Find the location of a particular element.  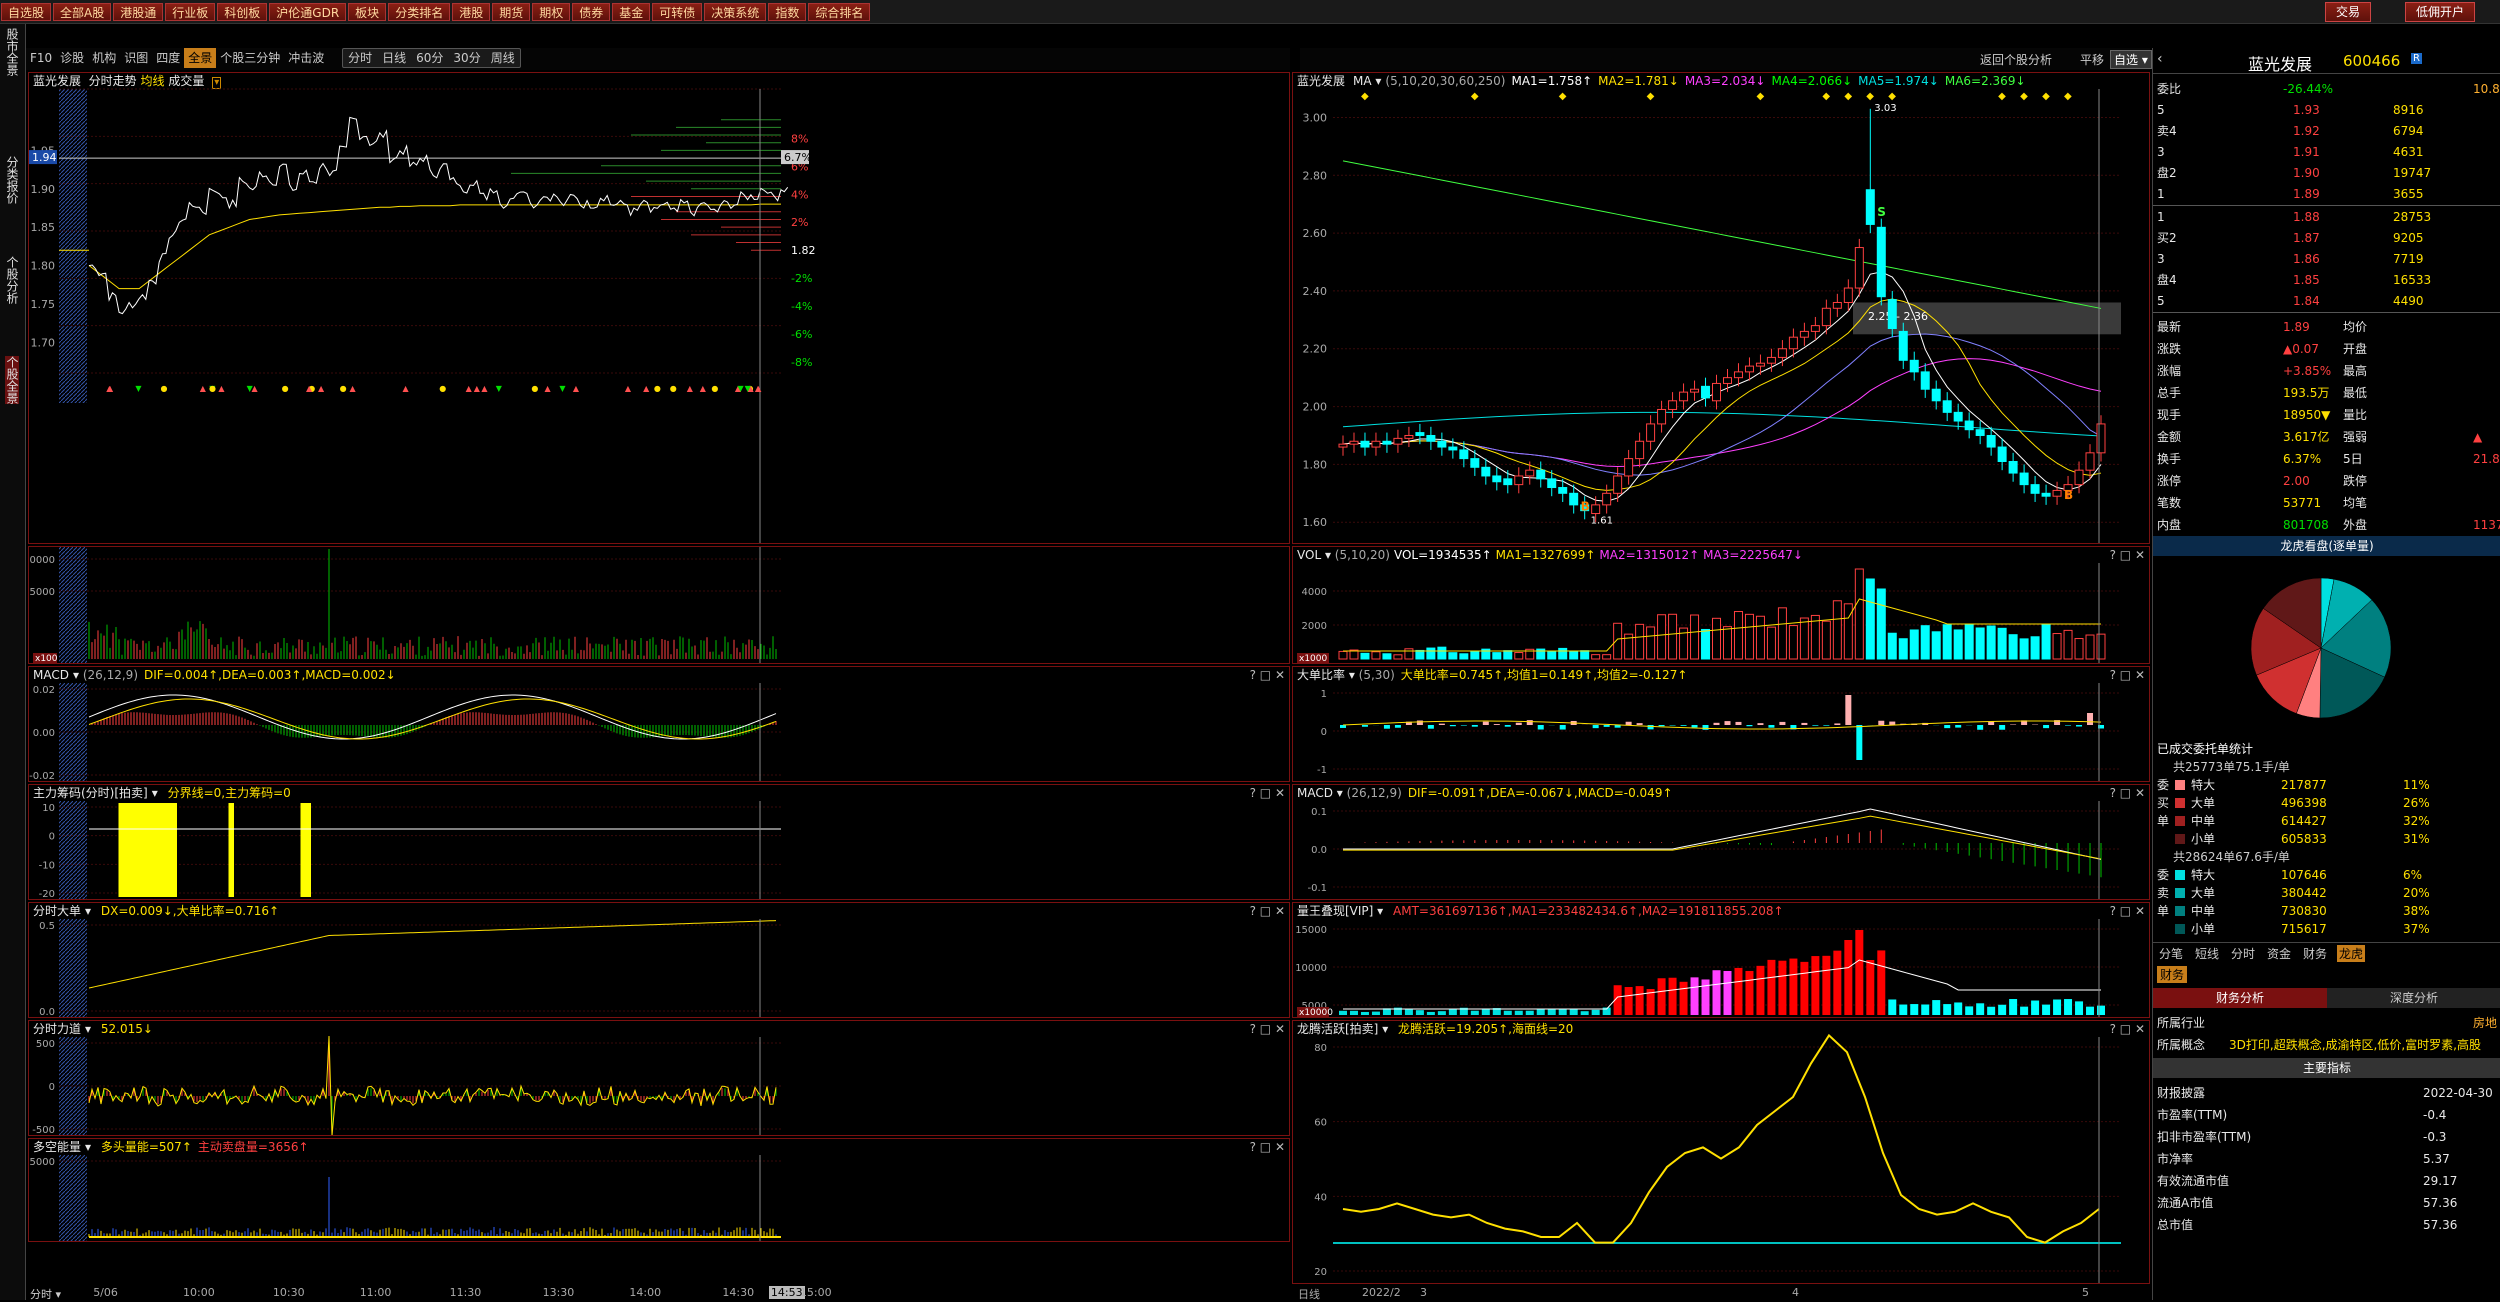

menu-item-12: 基金 is located at coordinates (631, 12).